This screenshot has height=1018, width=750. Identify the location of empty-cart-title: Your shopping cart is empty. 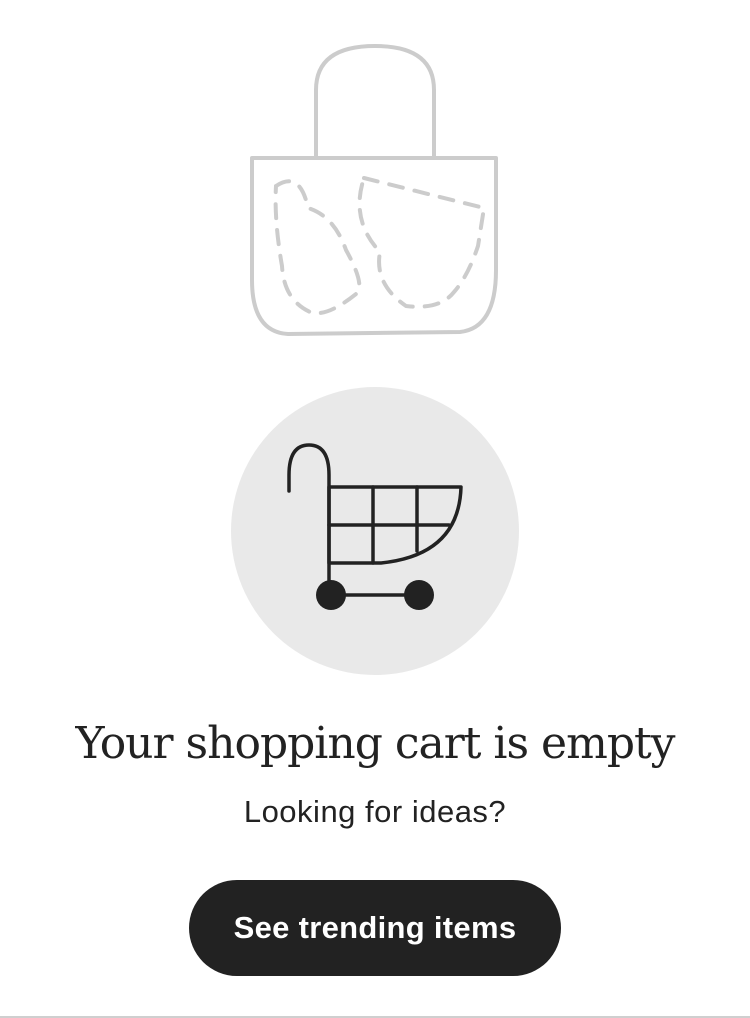
(375, 743).